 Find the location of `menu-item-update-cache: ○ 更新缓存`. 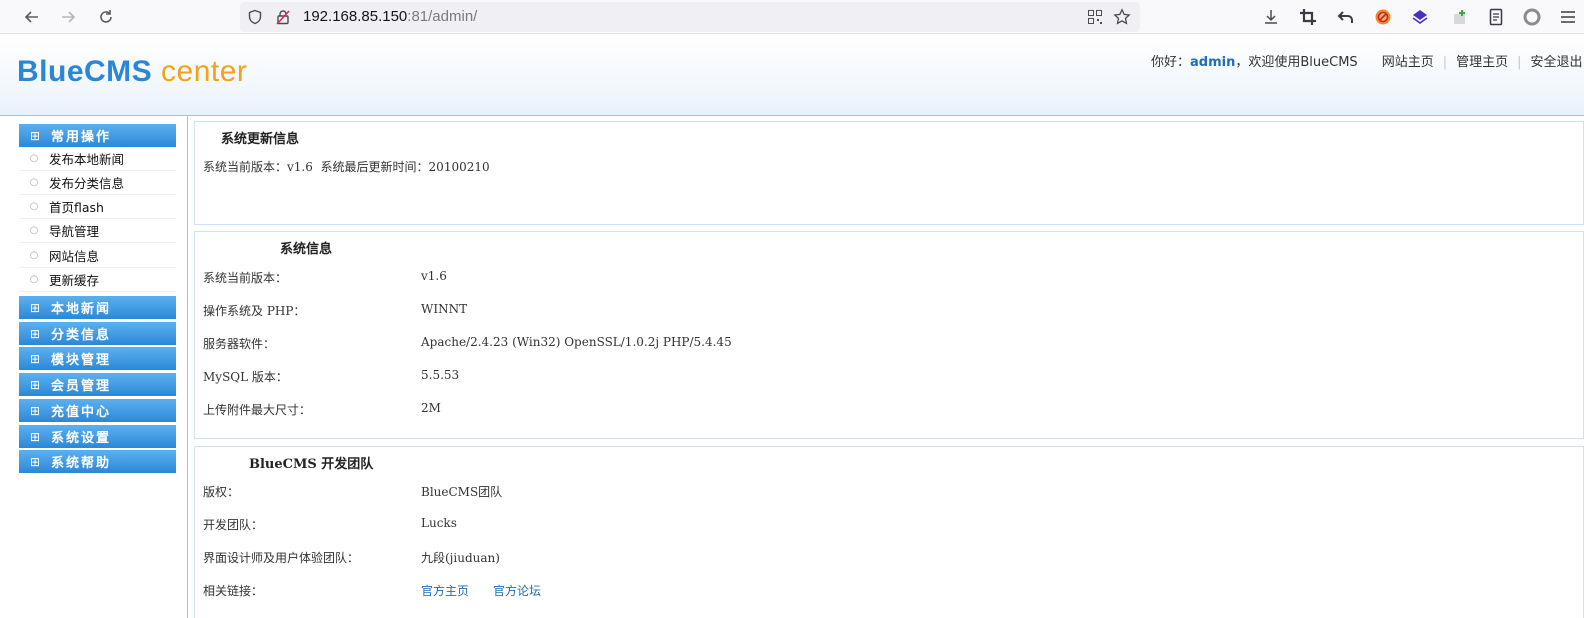

menu-item-update-cache: ○ 更新缓存 is located at coordinates (97, 280).